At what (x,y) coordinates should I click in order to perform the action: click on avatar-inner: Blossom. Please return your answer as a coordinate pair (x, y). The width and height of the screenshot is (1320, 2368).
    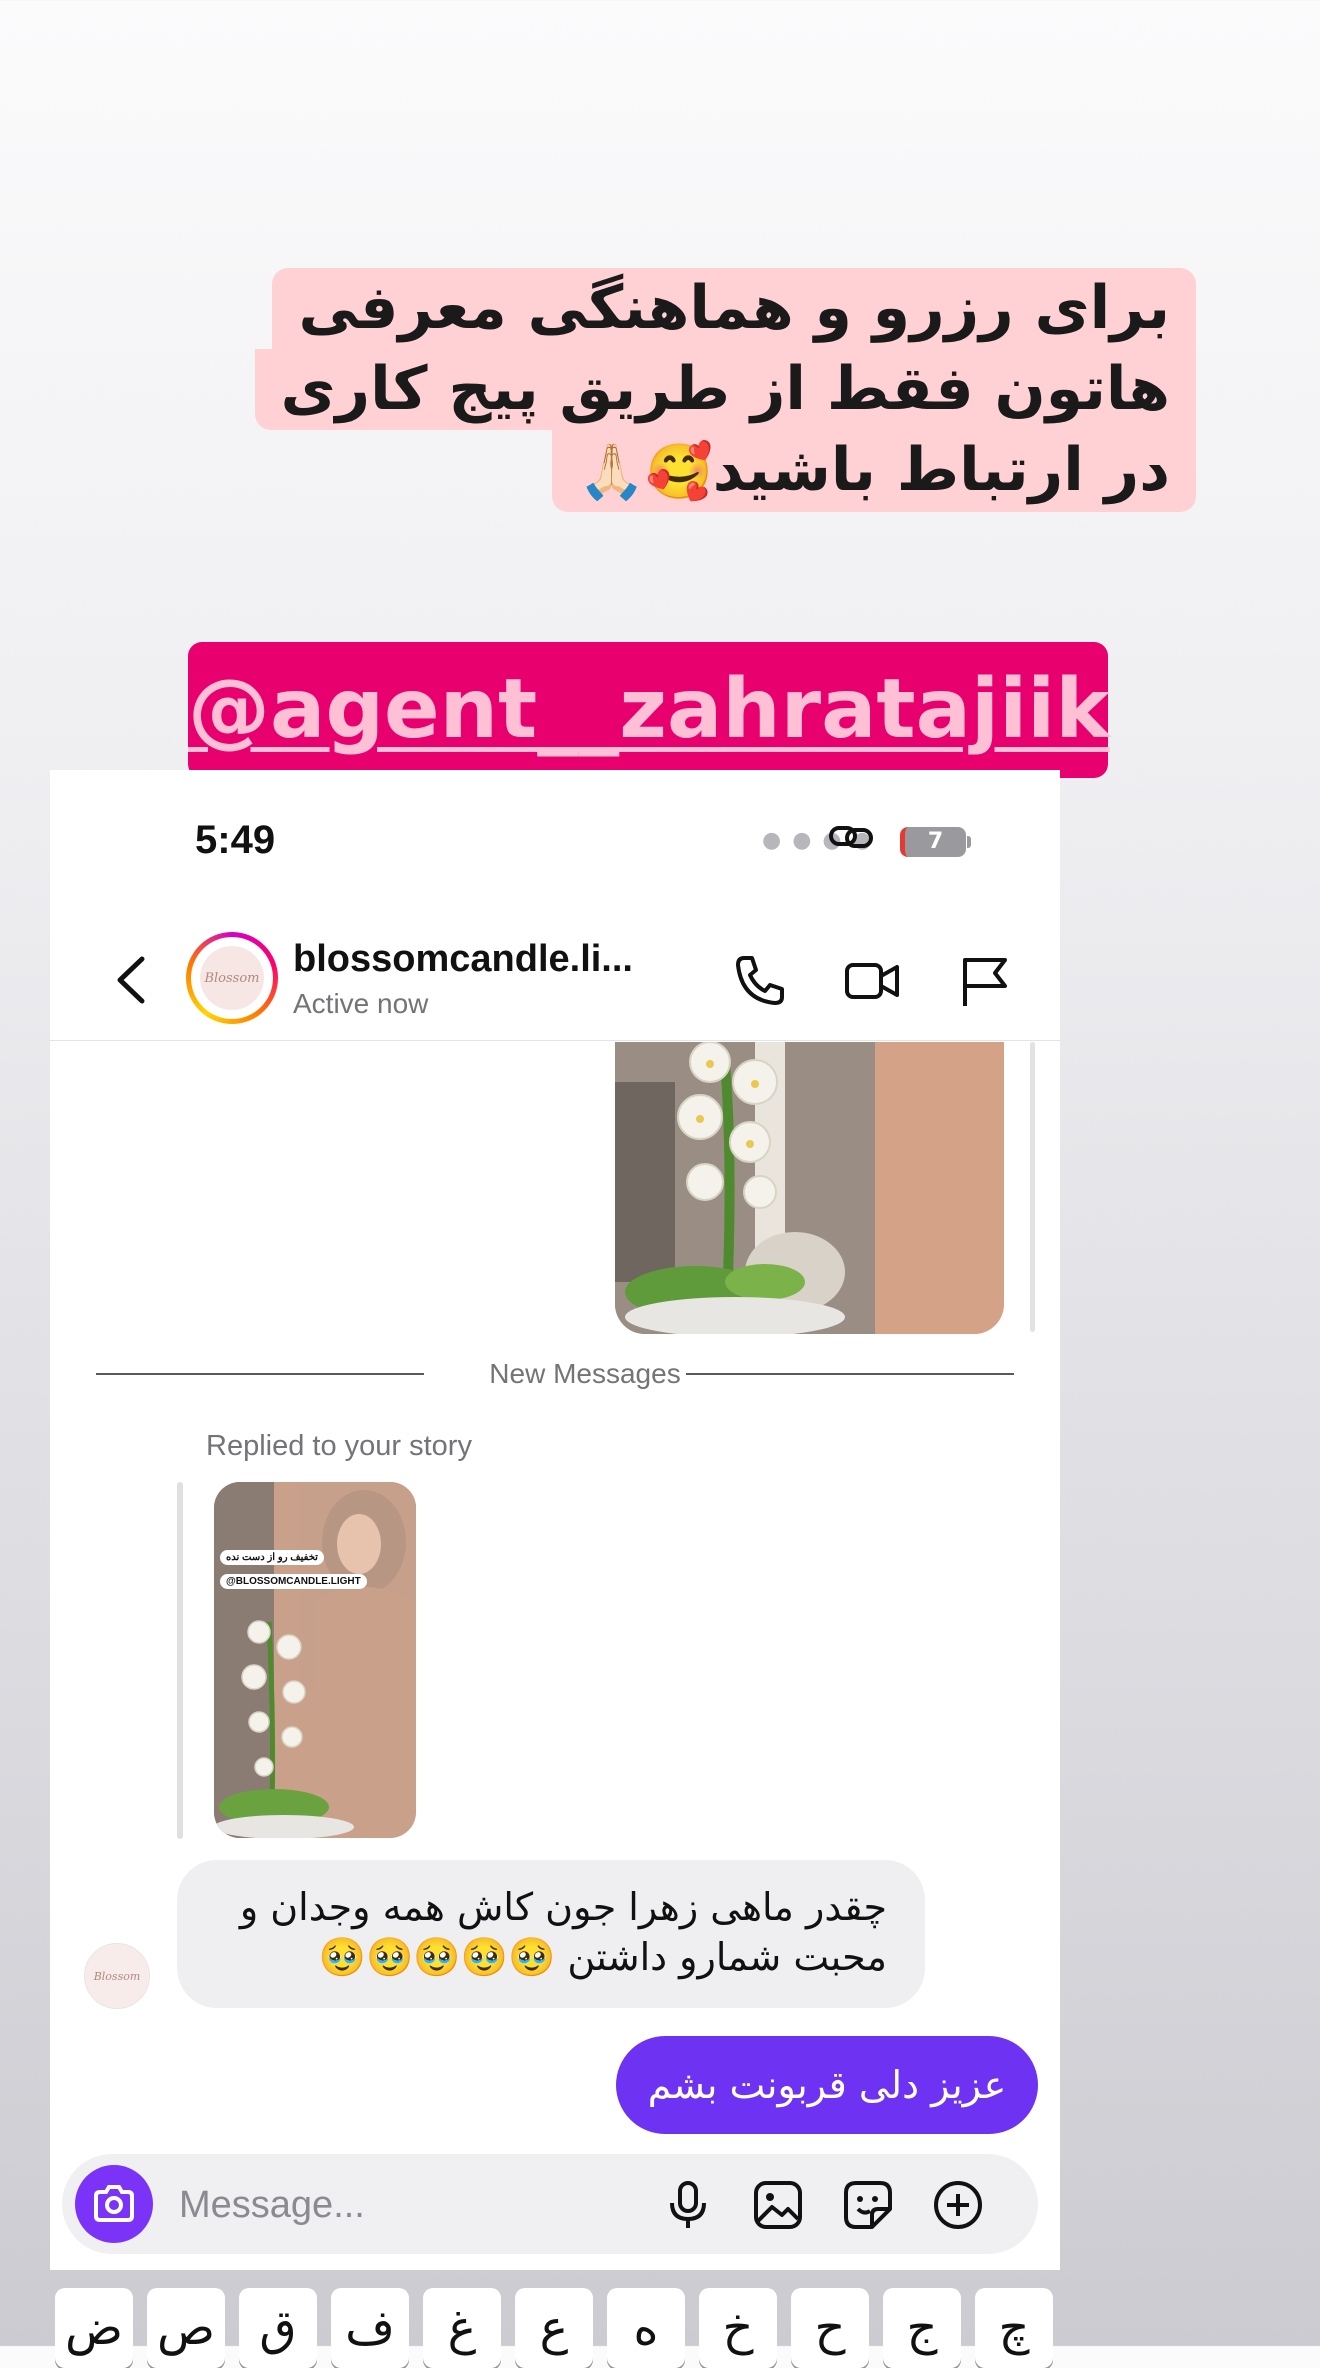
    Looking at the image, I should click on (232, 978).